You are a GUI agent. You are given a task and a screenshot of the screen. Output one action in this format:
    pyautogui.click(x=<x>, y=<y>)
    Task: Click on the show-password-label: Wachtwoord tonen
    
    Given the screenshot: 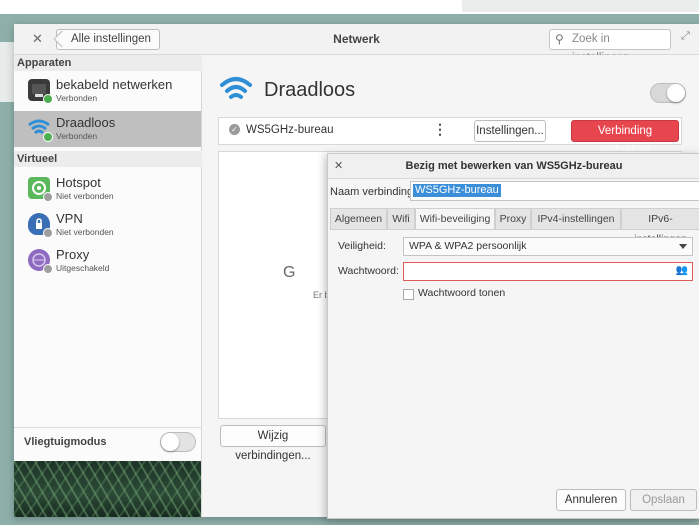 What is the action you would take?
    pyautogui.click(x=462, y=293)
    